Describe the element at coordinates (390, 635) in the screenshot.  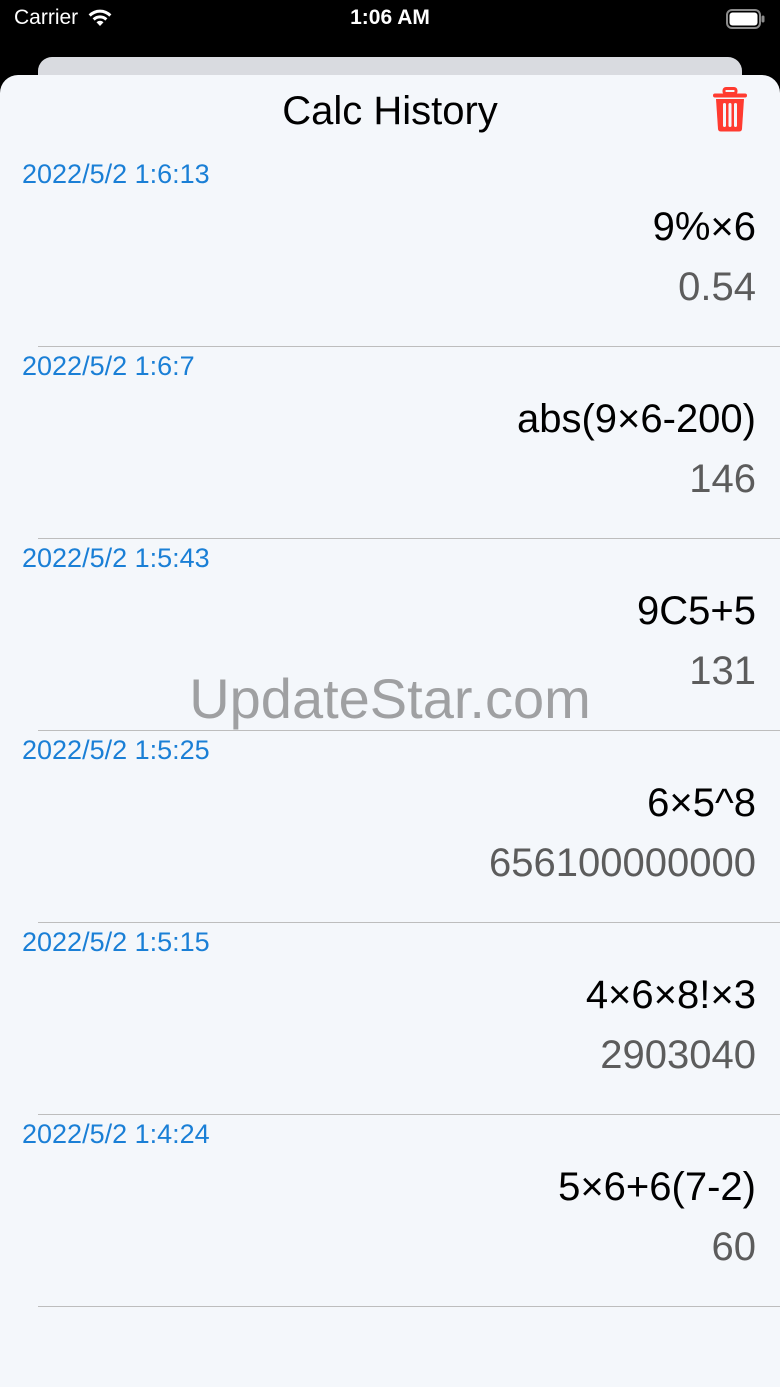
I see `history-item: 2022/5/2 1:5:43 9C5+5 131` at that location.